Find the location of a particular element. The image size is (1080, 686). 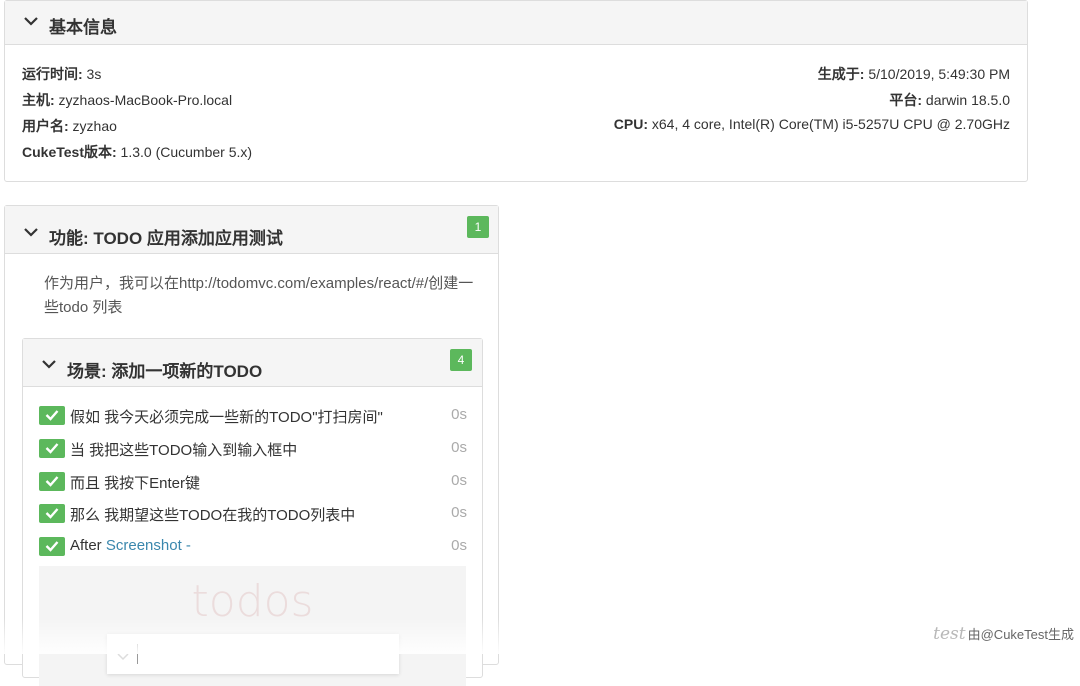

info-host: 主机: zyzhaos-MacBook-Pro.local is located at coordinates (127, 100).